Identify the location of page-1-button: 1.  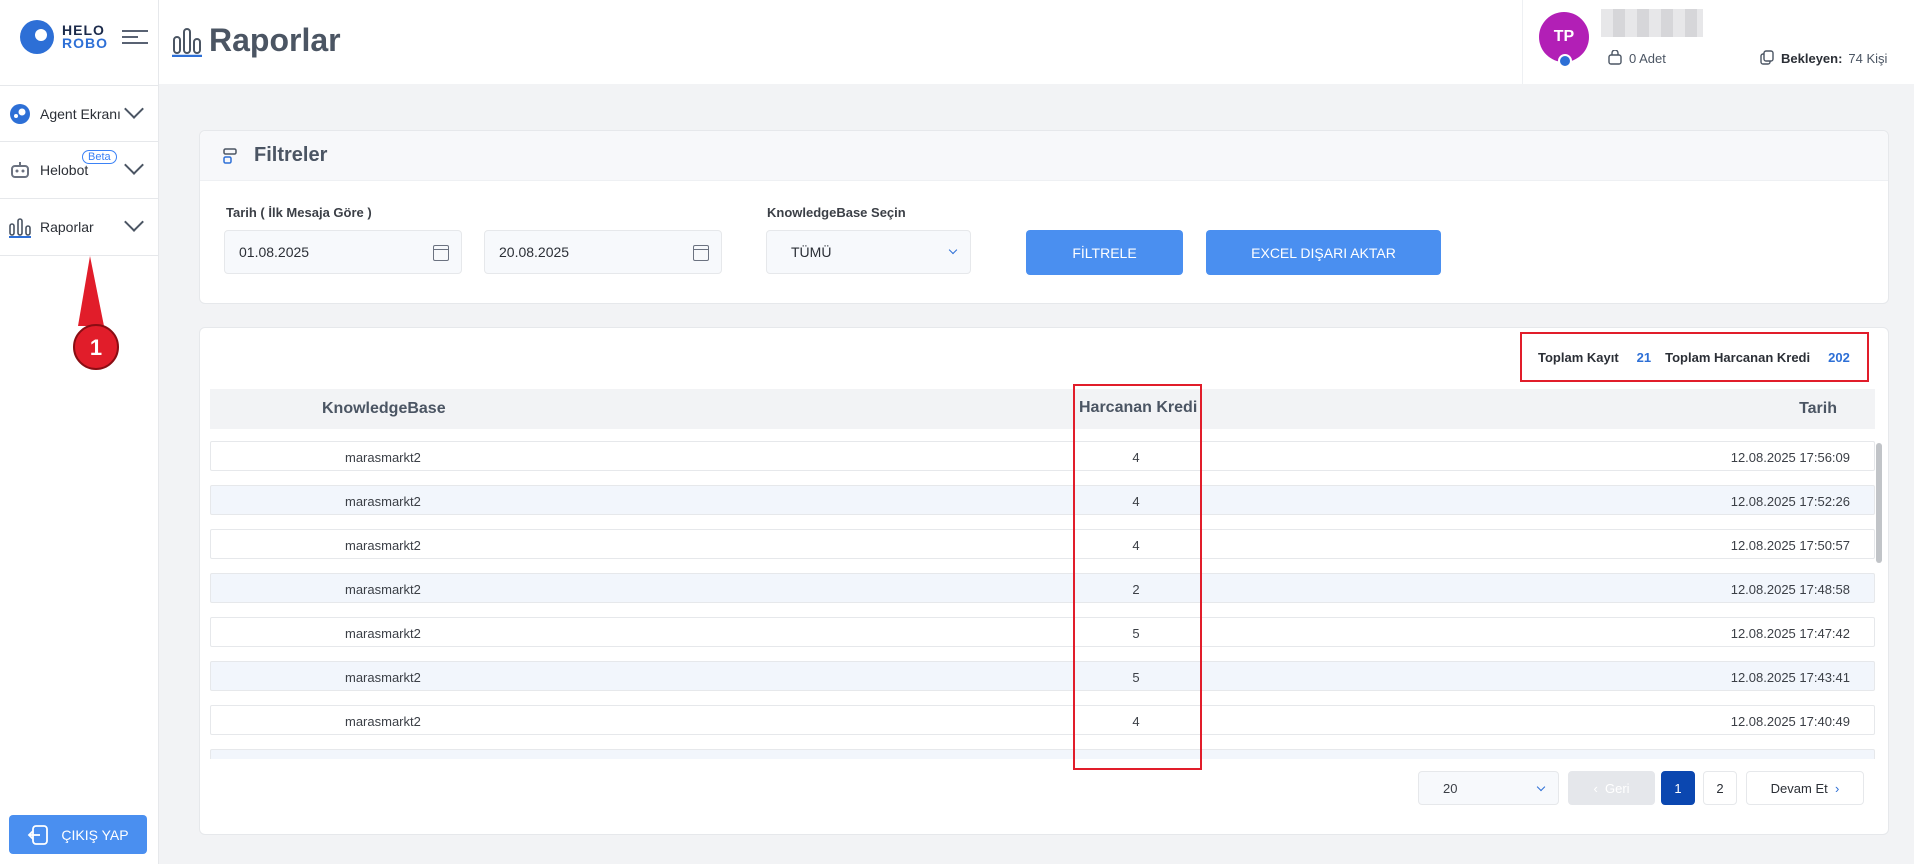
(1678, 788).